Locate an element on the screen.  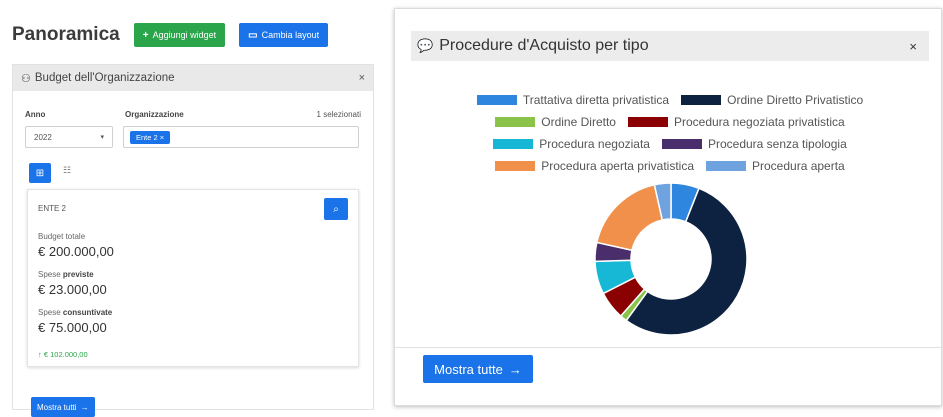
legend-item: Procedura senza tipologia is located at coordinates (754, 144).